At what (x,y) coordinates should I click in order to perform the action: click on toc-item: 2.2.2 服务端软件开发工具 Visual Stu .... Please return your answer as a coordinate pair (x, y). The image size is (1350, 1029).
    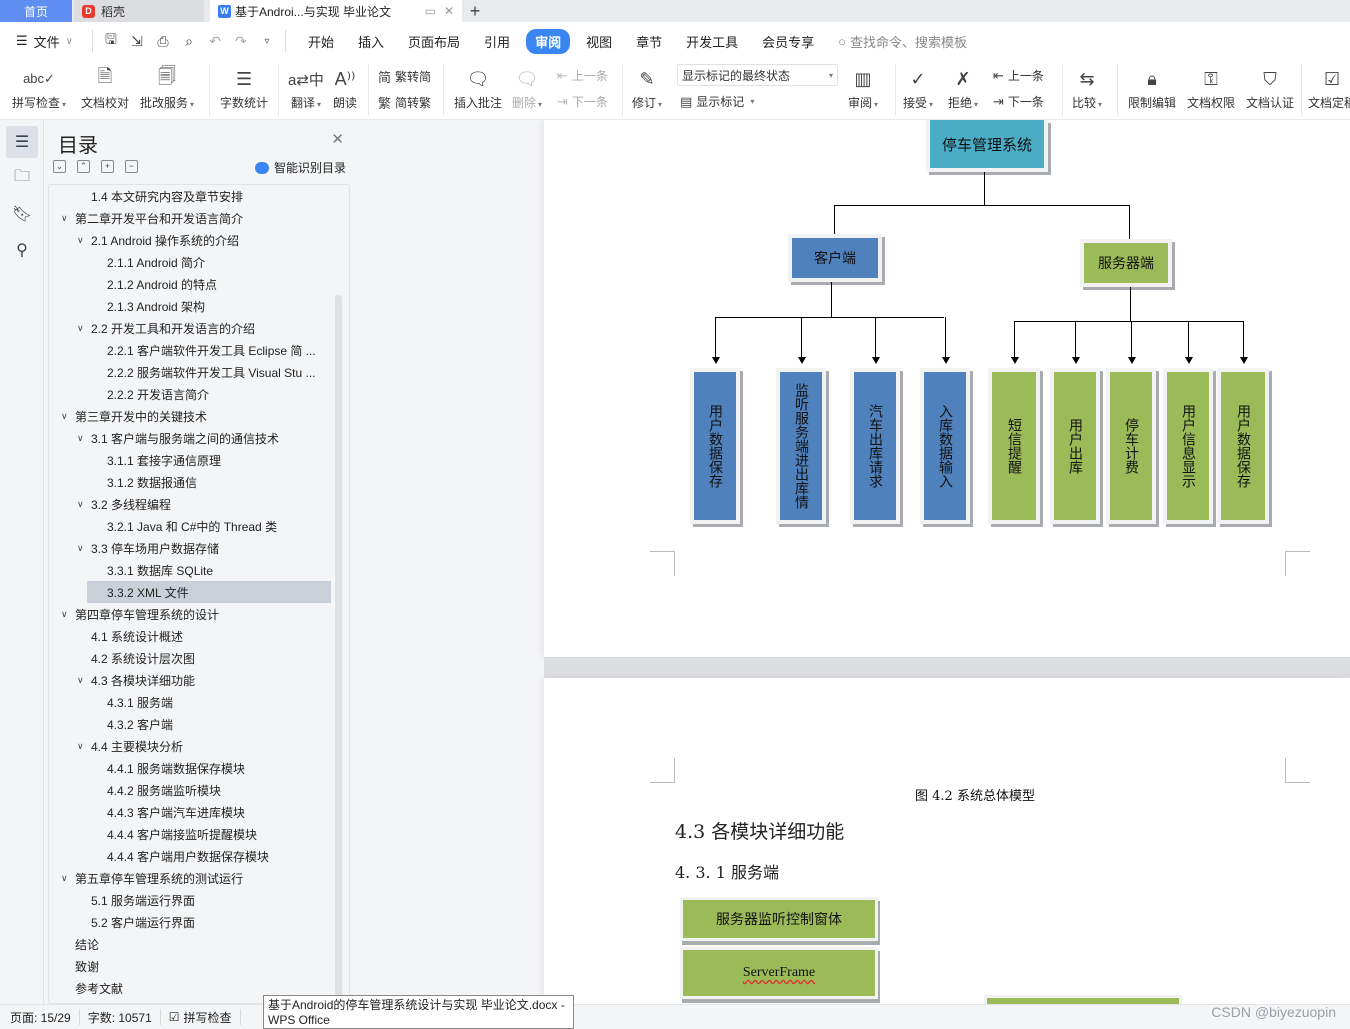
    Looking at the image, I should click on (191, 372).